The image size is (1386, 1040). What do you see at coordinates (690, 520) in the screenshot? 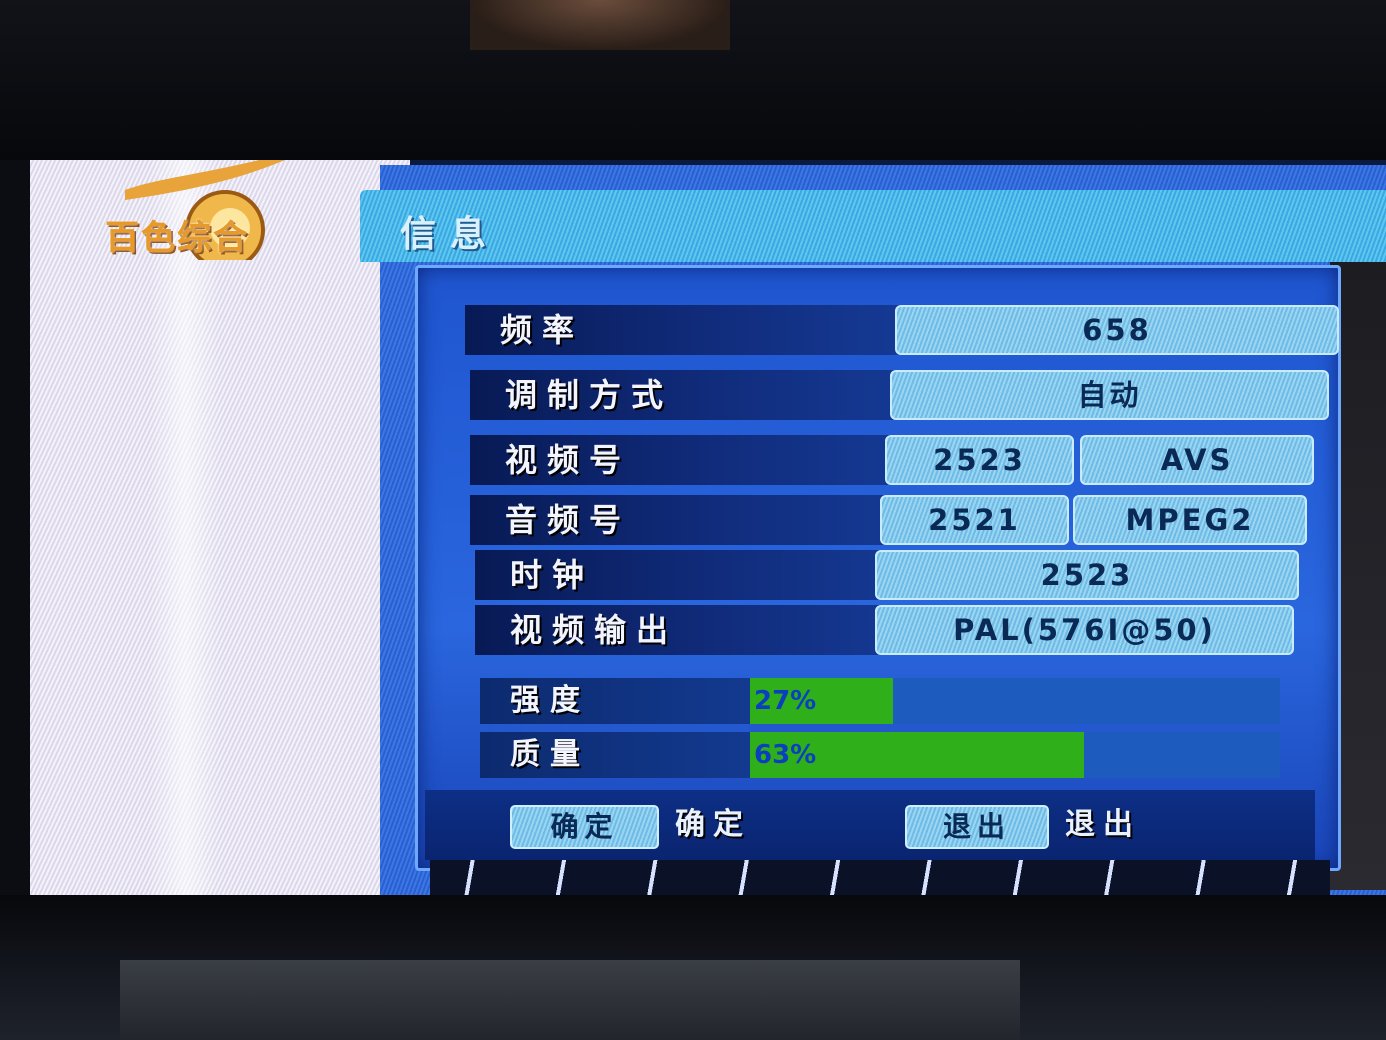
I see `info-row-label: 音频号` at bounding box center [690, 520].